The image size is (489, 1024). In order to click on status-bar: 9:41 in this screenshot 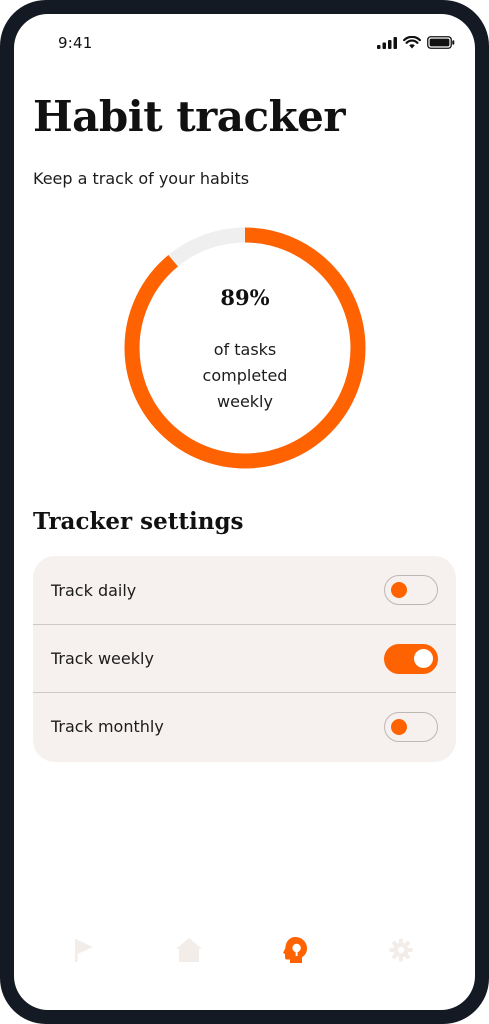, I will do `click(244, 44)`.